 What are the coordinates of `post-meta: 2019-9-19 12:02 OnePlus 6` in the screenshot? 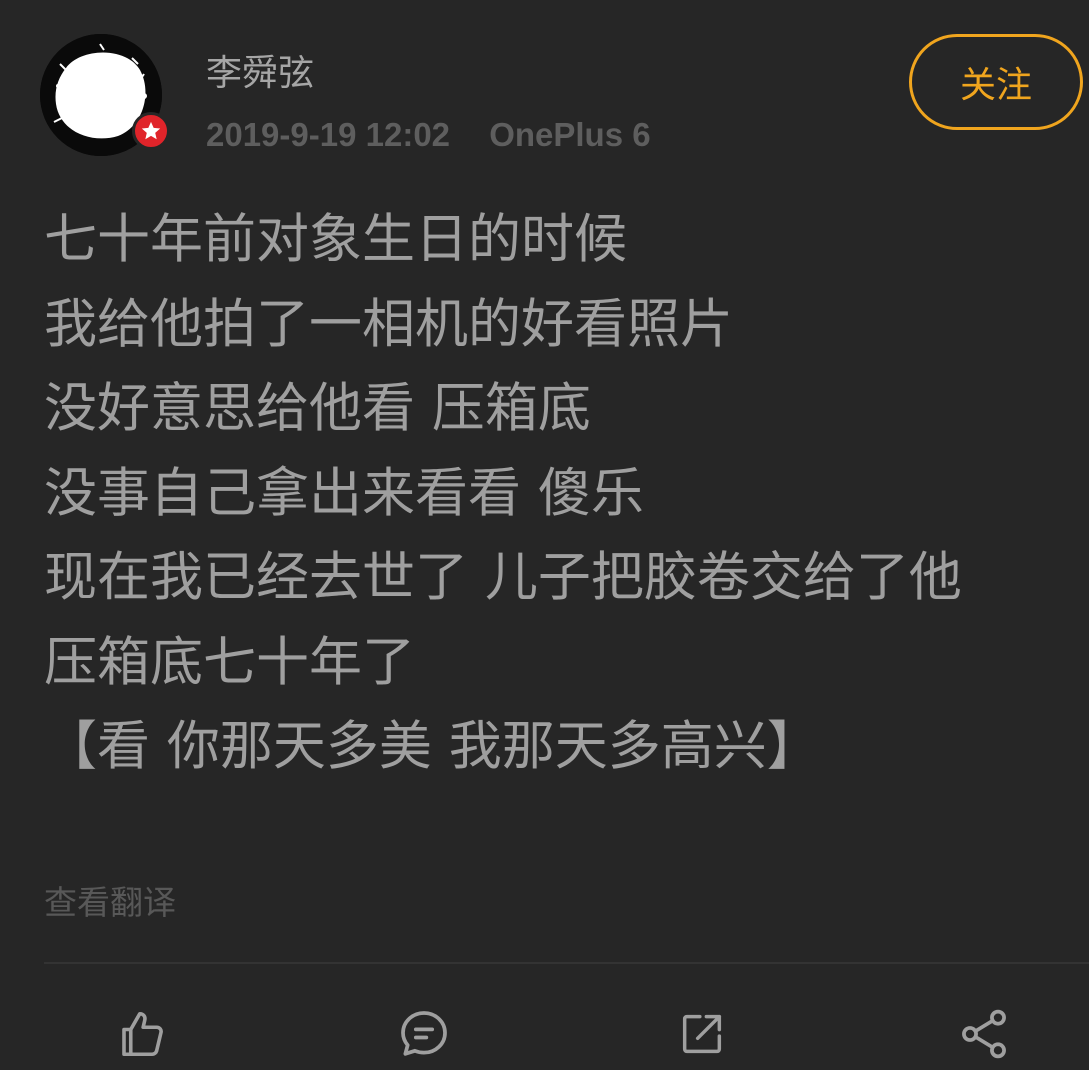 It's located at (428, 135).